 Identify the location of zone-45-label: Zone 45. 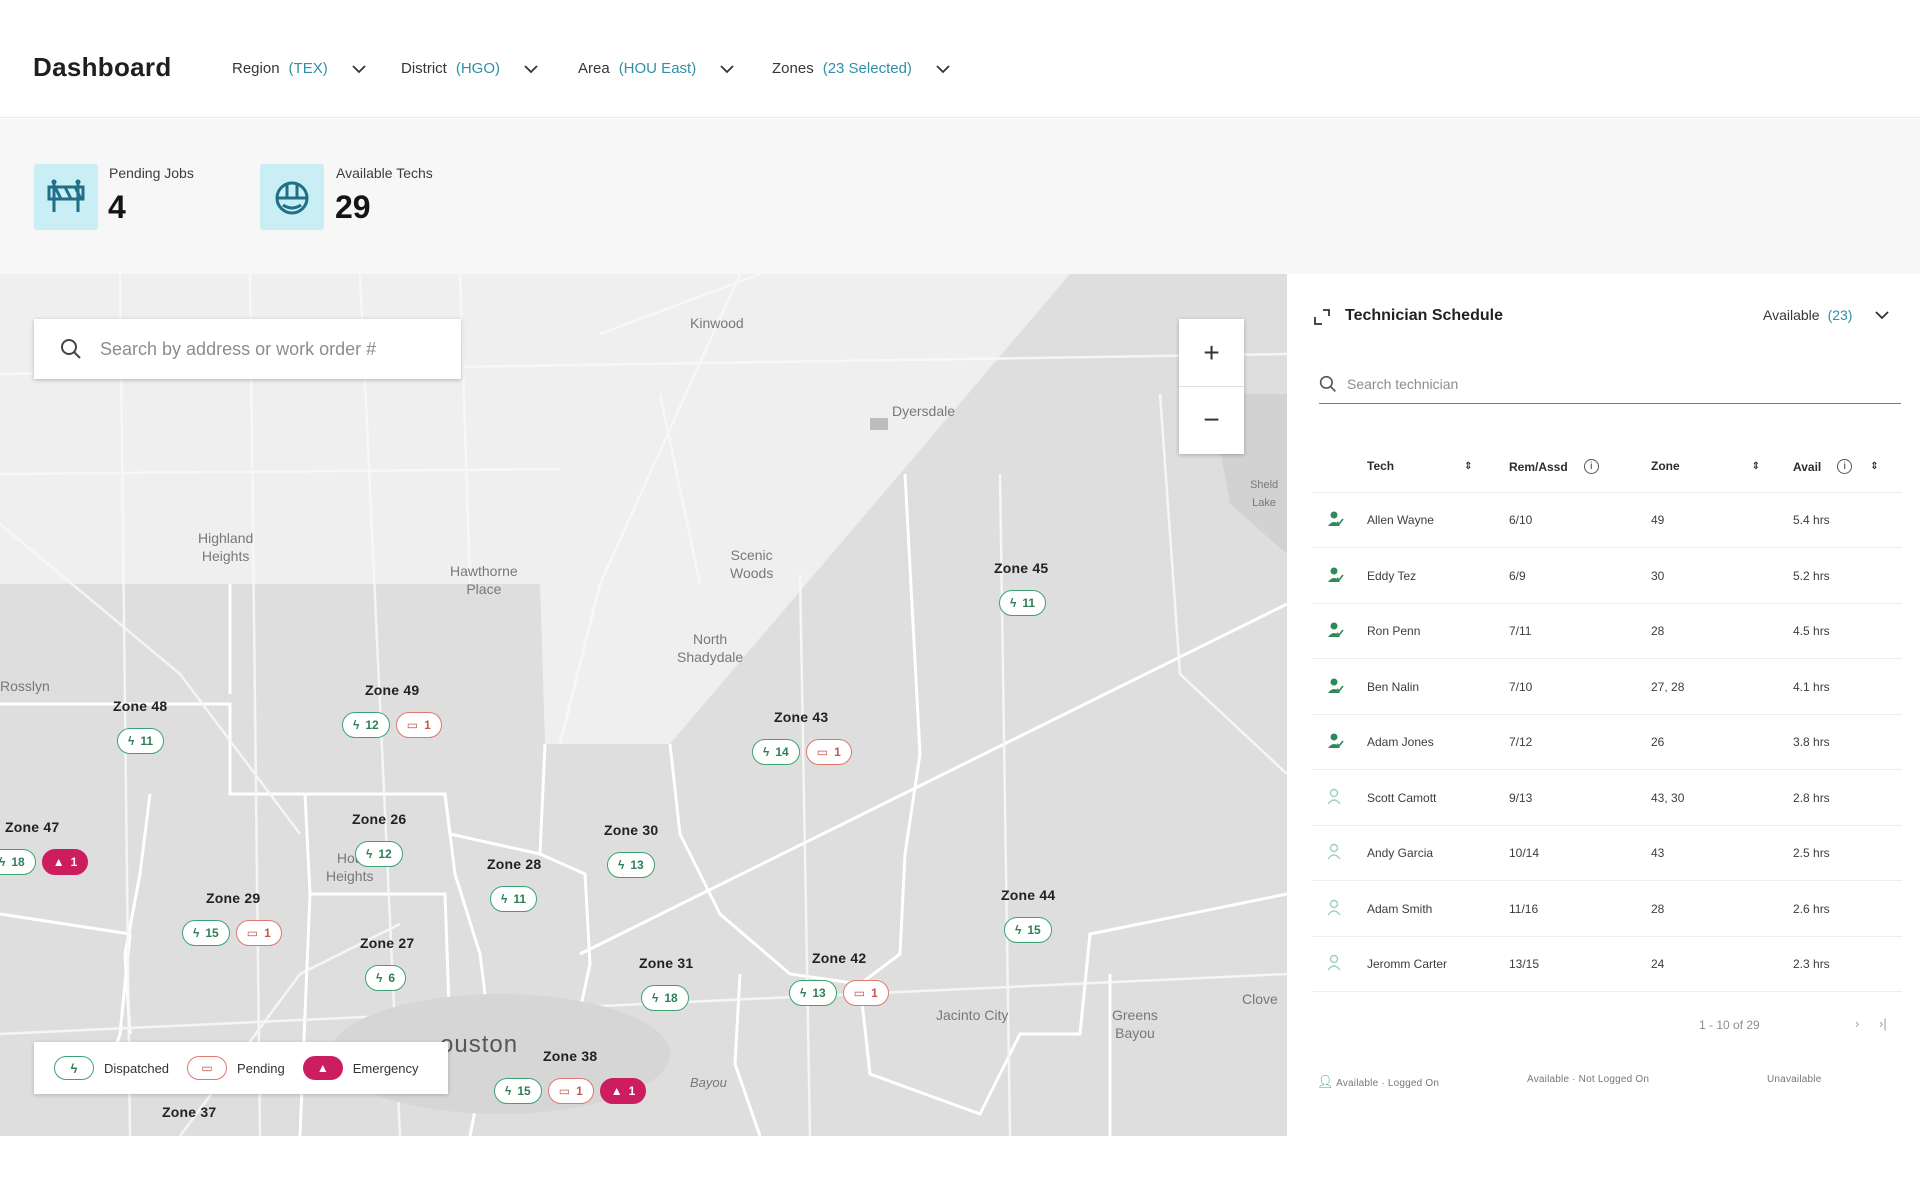
(1021, 568).